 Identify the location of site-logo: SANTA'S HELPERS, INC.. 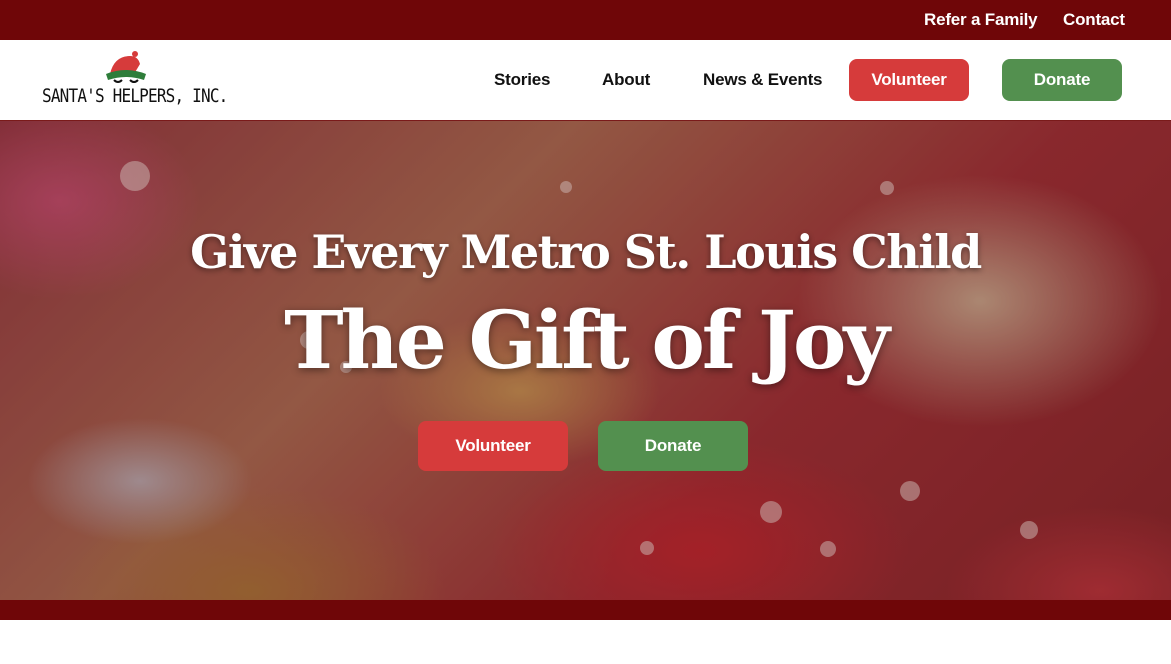
(135, 81).